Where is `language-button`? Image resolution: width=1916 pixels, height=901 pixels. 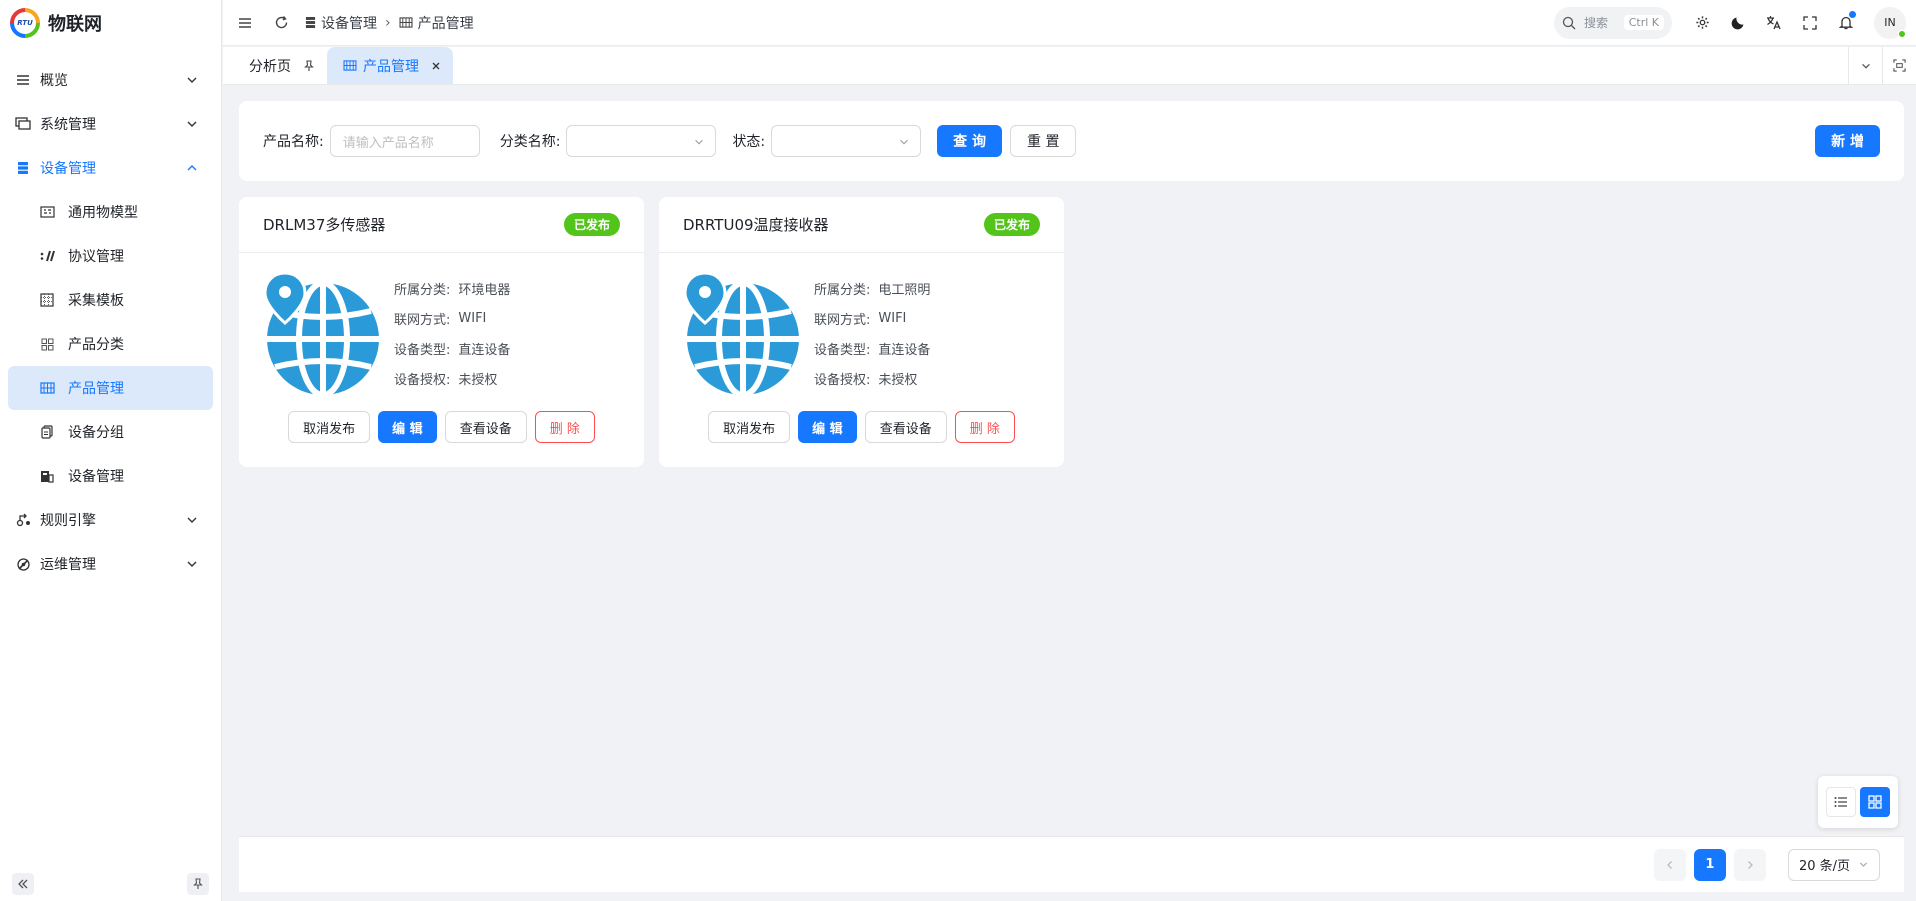 language-button is located at coordinates (1774, 23).